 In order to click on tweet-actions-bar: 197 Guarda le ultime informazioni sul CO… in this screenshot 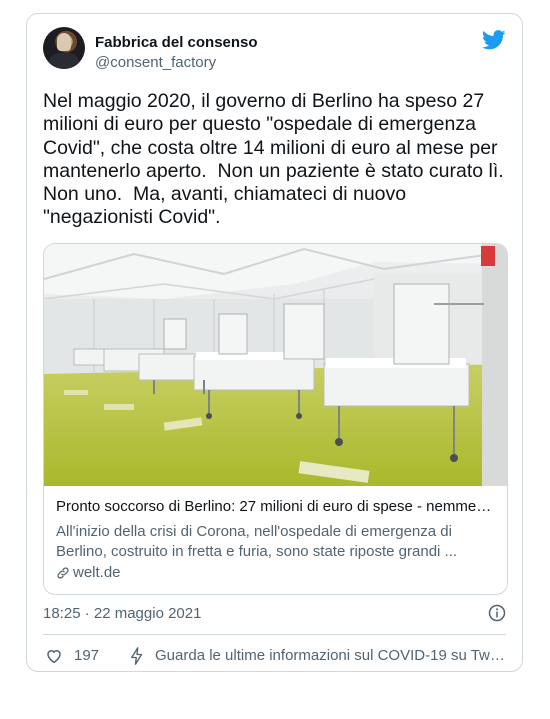, I will do `click(275, 656)`.